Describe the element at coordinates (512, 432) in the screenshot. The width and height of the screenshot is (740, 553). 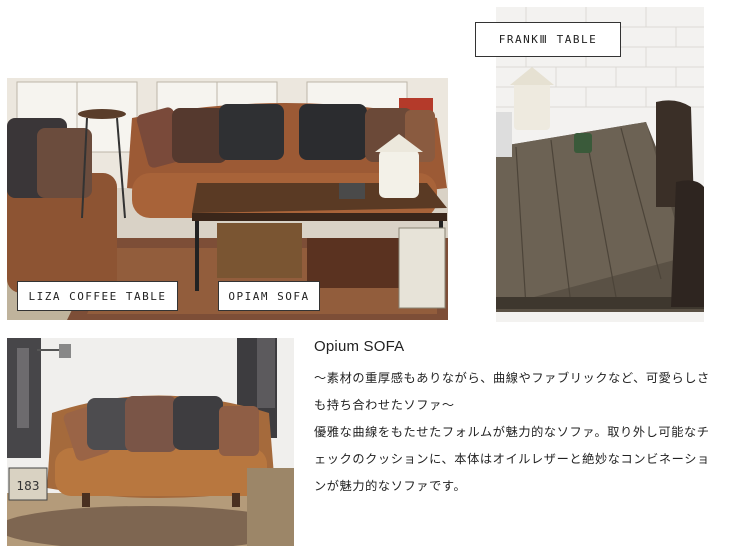
I see `product-body-line-1: 優雅な曲線をもたせたフォルムが魅力的なソファ。取り外し可能なチ` at that location.